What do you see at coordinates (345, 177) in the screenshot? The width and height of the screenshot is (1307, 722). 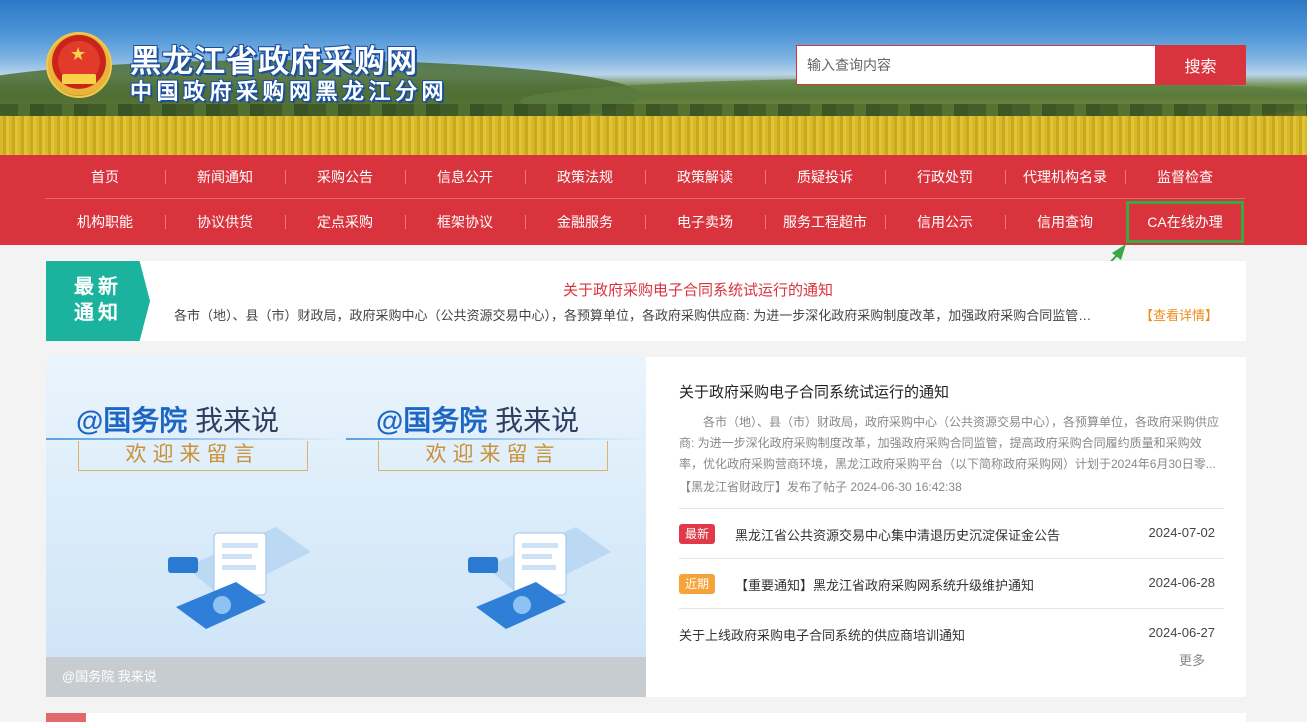 I see `nav-item-procurement-notice: 采购公告` at bounding box center [345, 177].